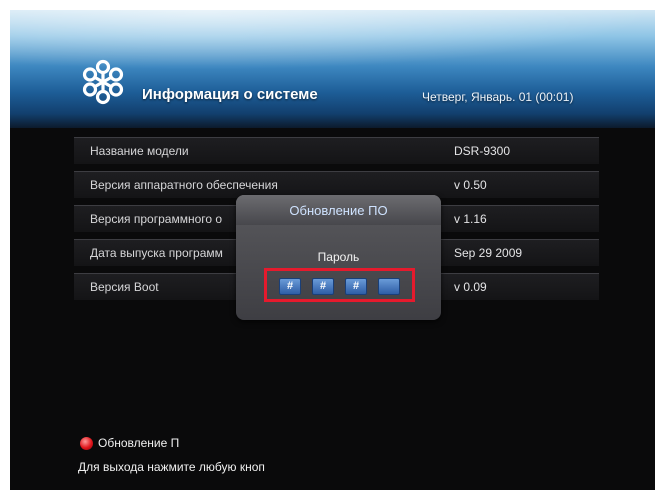 This screenshot has height=501, width=661. I want to click on info-label: Дата выпуска программ, so click(156, 253).